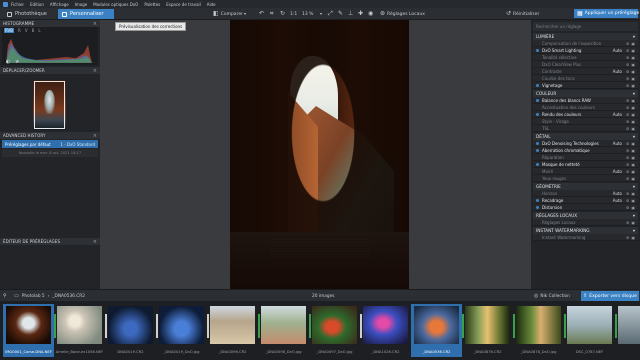 Image resolution: width=640 pixels, height=360 pixels. I want to click on section-header: GÉOMÉTRIE ▾, so click(585, 186).